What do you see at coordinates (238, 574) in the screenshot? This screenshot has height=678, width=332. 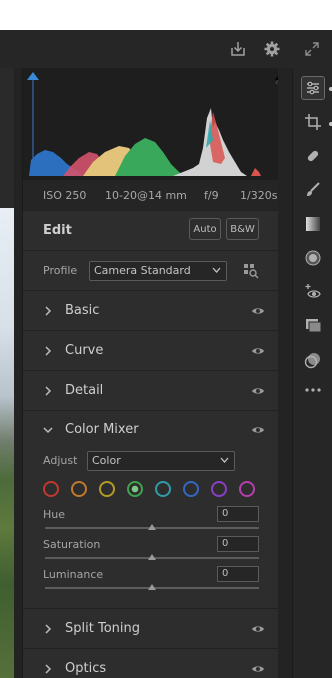 I see `luminance-value-field: 0` at bounding box center [238, 574].